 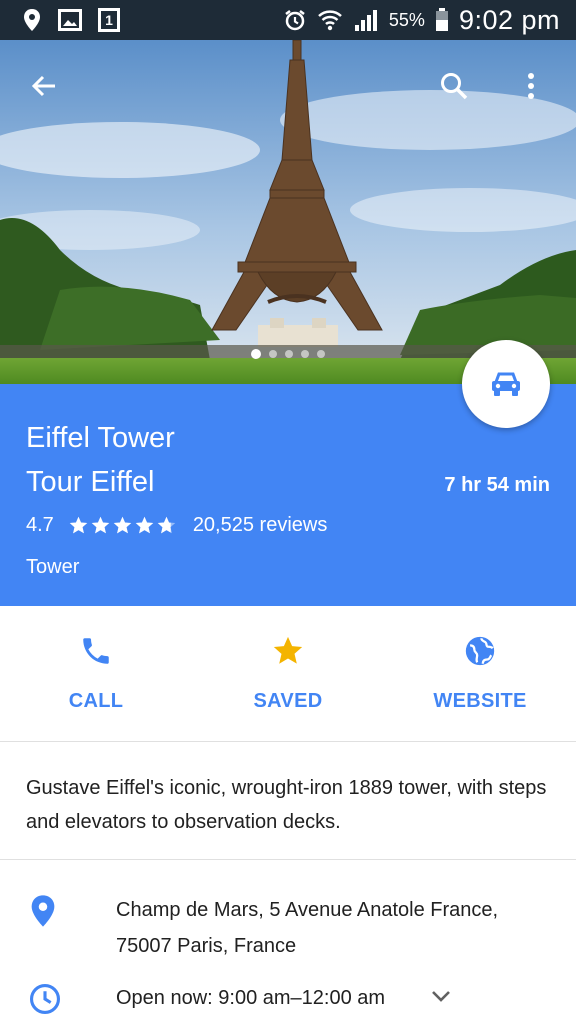 I want to click on sim-badge: 1, so click(x=109, y=20).